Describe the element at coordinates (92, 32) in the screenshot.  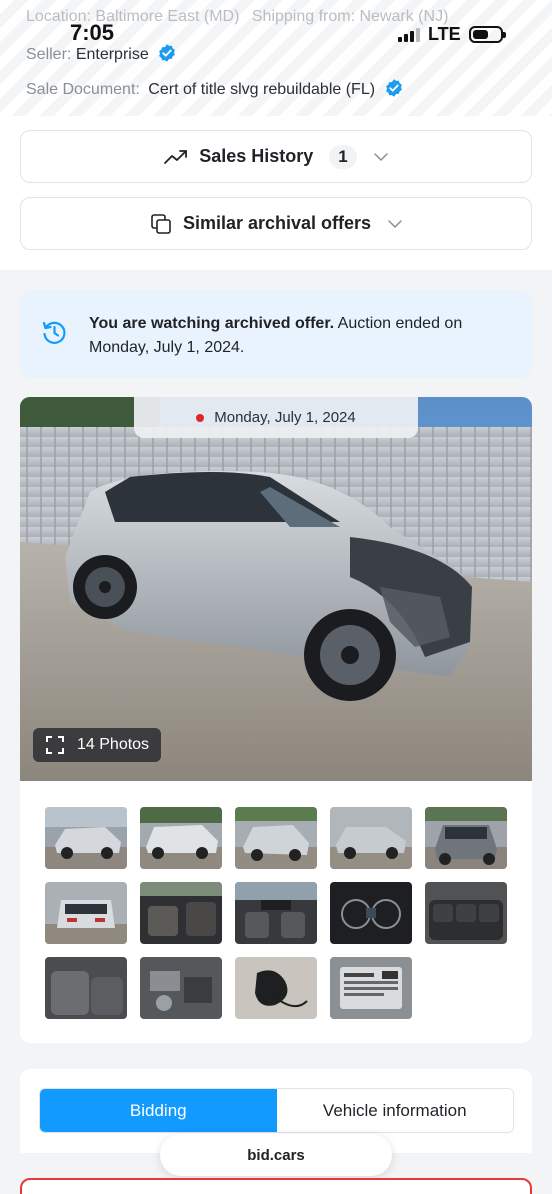
I see `status-time: 7:05` at that location.